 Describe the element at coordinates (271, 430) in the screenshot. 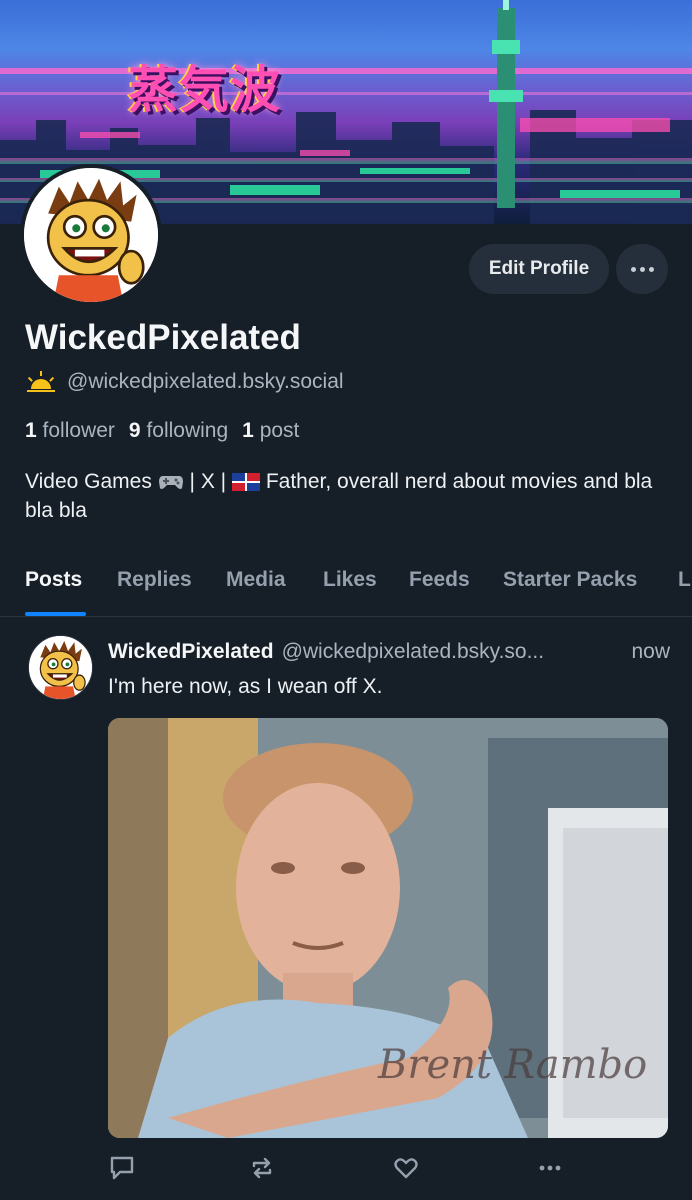

I see `posts-count: 1 post` at that location.